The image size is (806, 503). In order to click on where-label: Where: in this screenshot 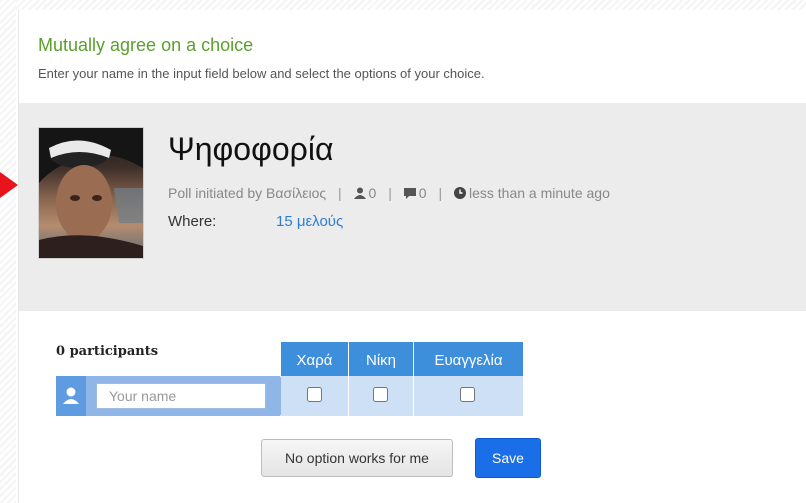, I will do `click(192, 221)`.